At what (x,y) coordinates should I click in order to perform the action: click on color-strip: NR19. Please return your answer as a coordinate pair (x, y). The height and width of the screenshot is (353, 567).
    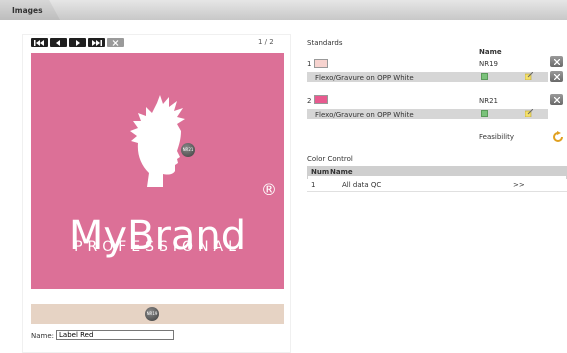
    Looking at the image, I should click on (157, 314).